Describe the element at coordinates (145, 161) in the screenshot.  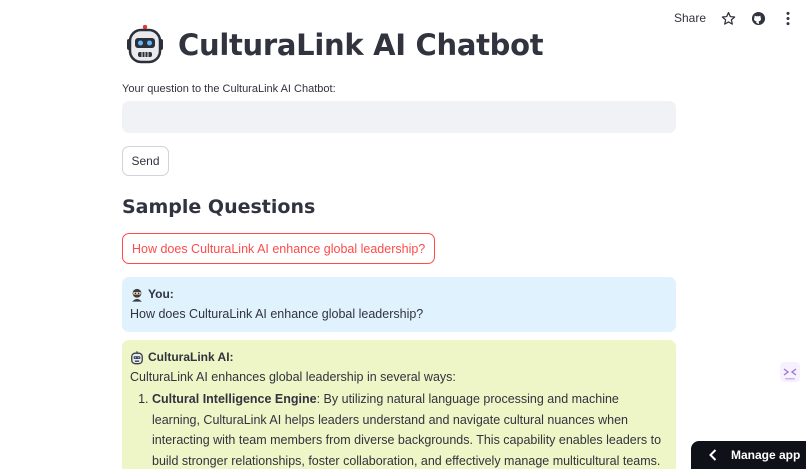
I see `send-button: Send` at that location.